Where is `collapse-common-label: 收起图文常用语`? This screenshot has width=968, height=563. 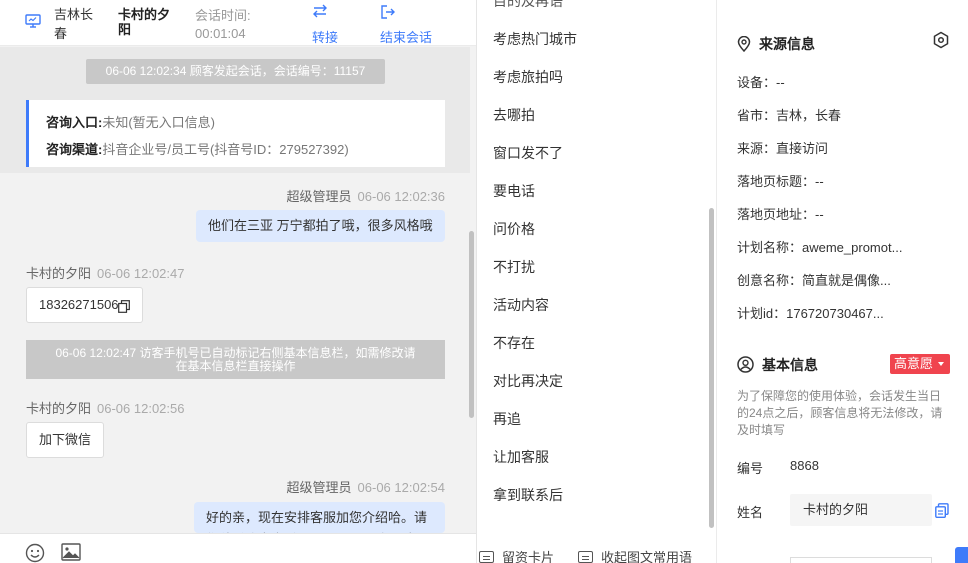
collapse-common-label: 收起图文常用语 is located at coordinates (647, 556).